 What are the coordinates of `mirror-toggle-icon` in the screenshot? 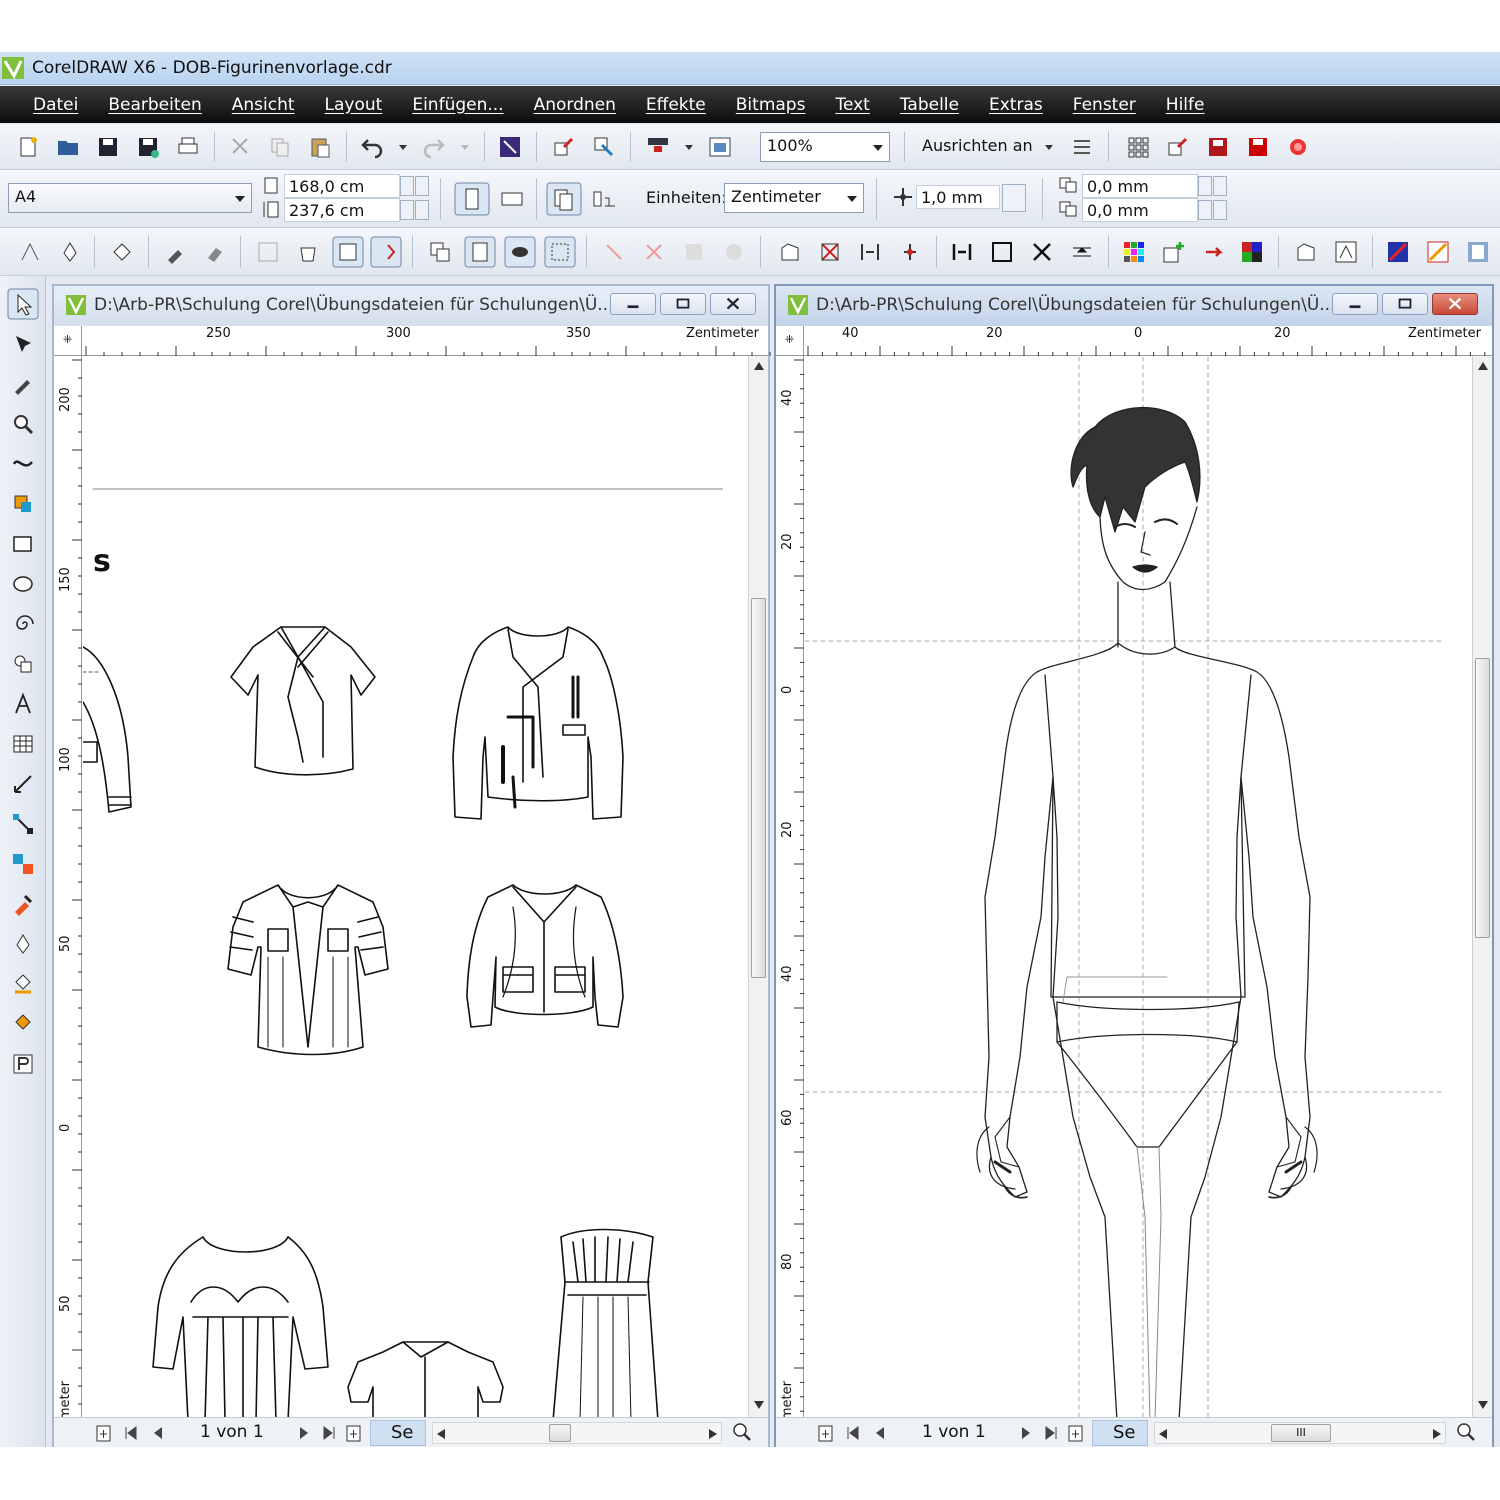 It's located at (386, 252).